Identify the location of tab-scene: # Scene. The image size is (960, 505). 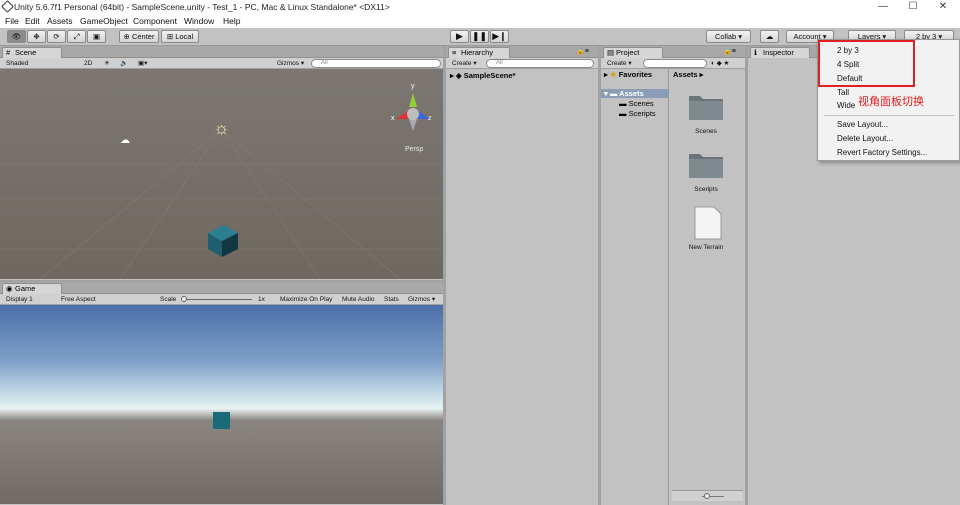
(32, 52).